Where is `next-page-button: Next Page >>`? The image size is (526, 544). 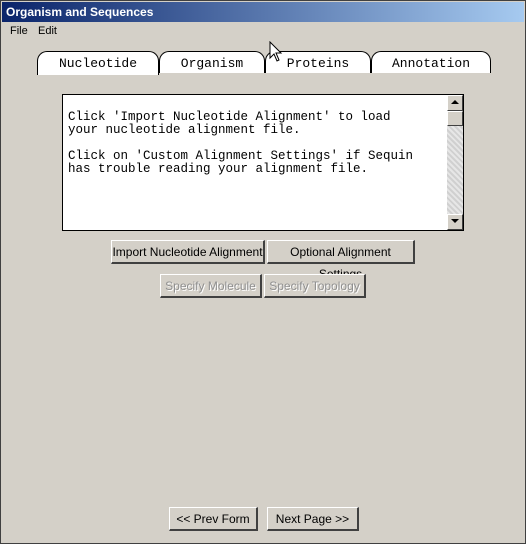
next-page-button: Next Page >> is located at coordinates (313, 519).